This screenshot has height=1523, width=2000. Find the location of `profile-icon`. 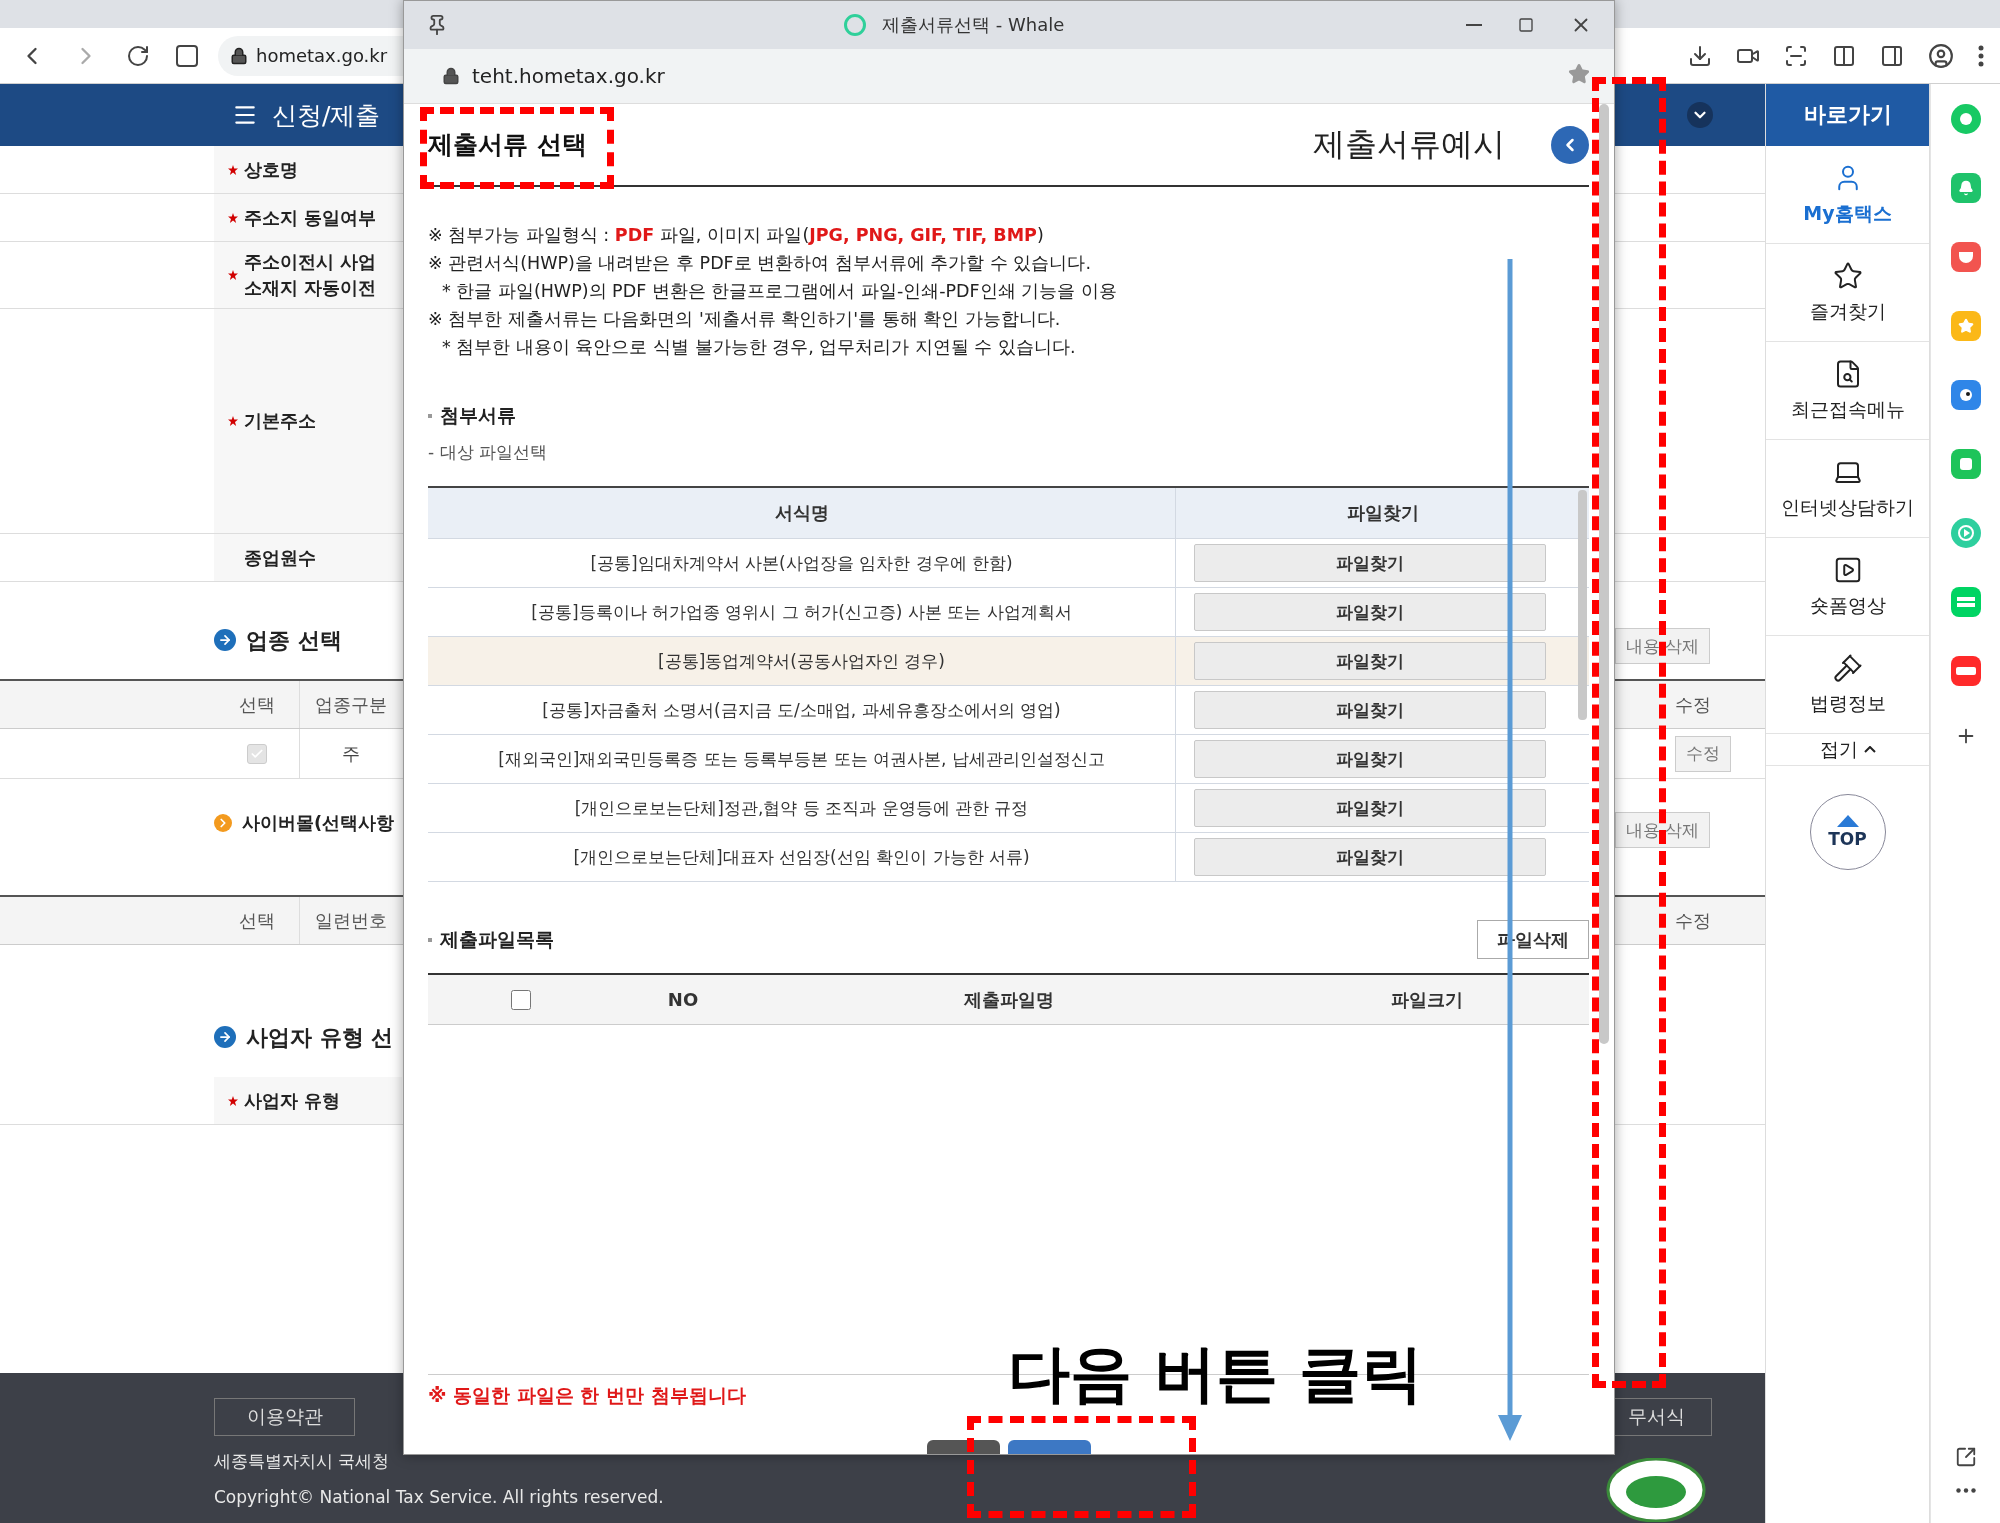

profile-icon is located at coordinates (1941, 55).